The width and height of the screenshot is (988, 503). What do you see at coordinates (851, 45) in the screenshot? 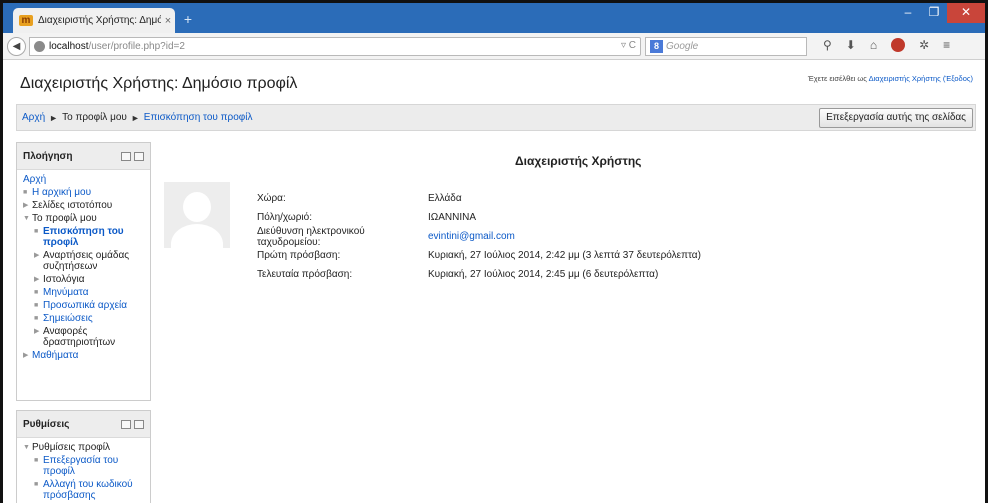
I see `download-icon: ⬇` at bounding box center [851, 45].